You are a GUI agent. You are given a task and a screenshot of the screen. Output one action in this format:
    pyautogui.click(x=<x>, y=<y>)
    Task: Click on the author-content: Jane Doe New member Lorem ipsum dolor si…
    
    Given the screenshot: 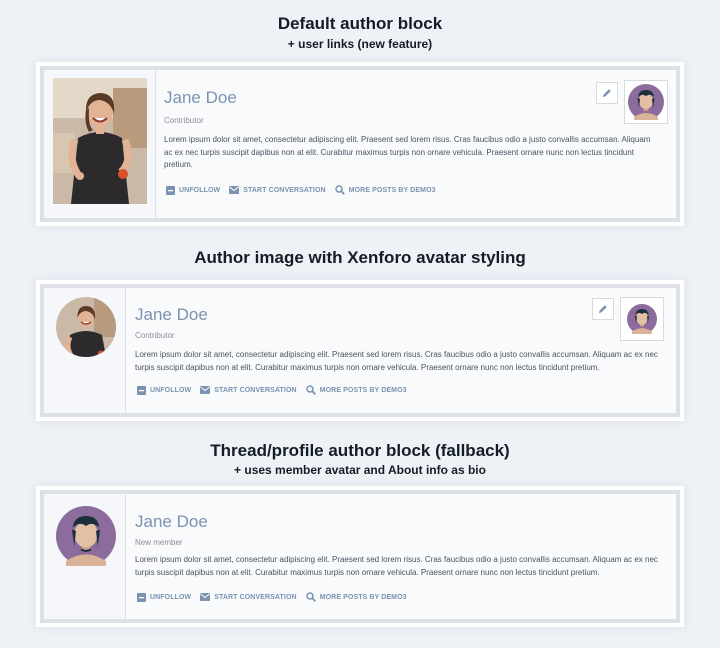 What is the action you would take?
    pyautogui.click(x=401, y=556)
    